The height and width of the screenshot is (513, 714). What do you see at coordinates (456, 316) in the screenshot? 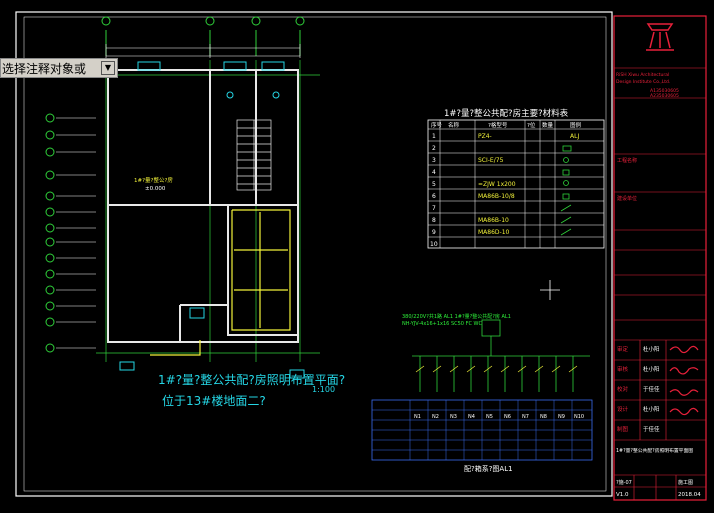
I see `dist-header: 380/220V?共1路 AL1 1#?量?整公共配?房 AL1` at bounding box center [456, 316].